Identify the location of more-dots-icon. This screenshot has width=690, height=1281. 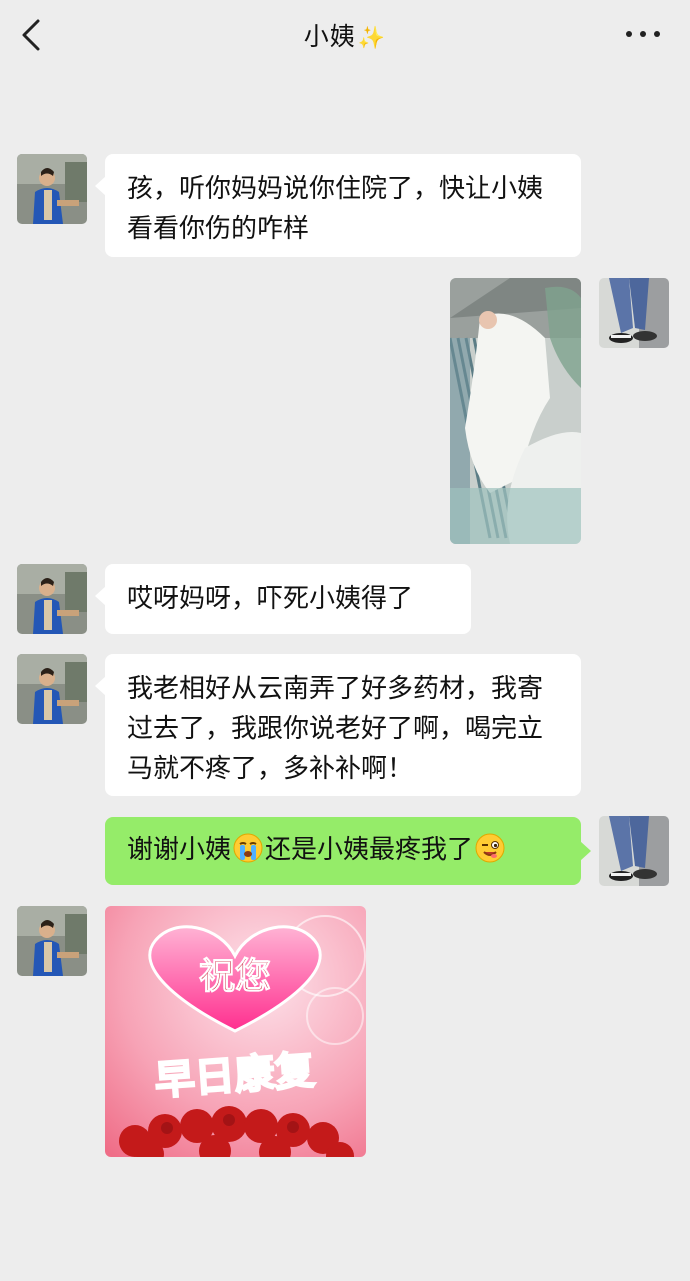
(643, 34).